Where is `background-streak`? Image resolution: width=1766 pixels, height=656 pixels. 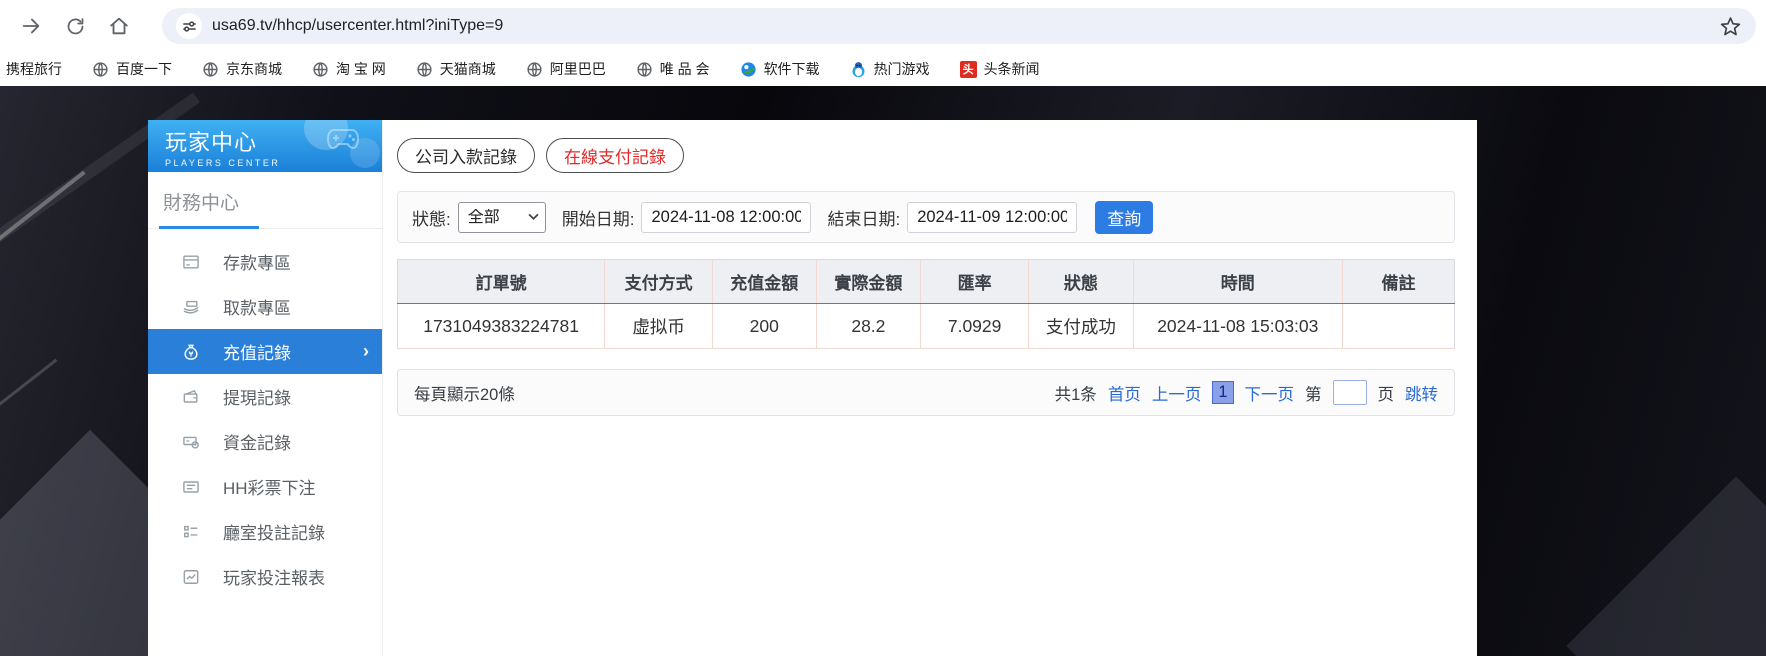 background-streak is located at coordinates (29, 387).